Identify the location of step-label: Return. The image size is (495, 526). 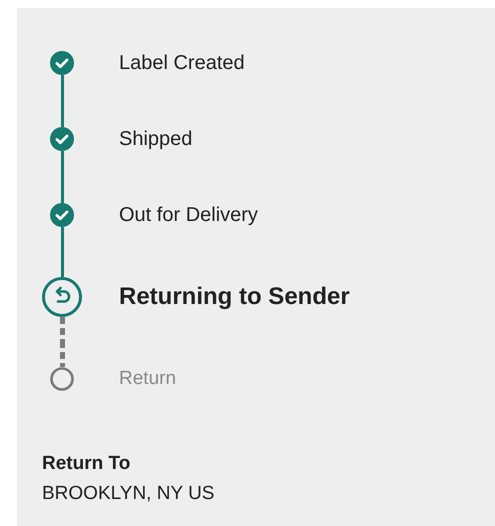
(147, 379).